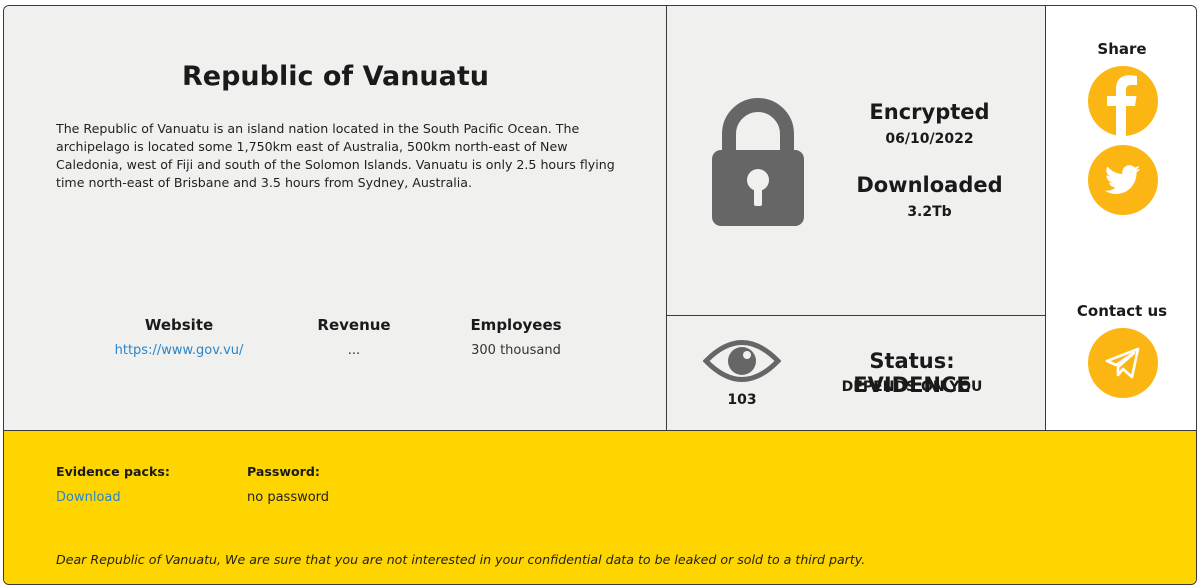  I want to click on password-value: no password, so click(288, 497).